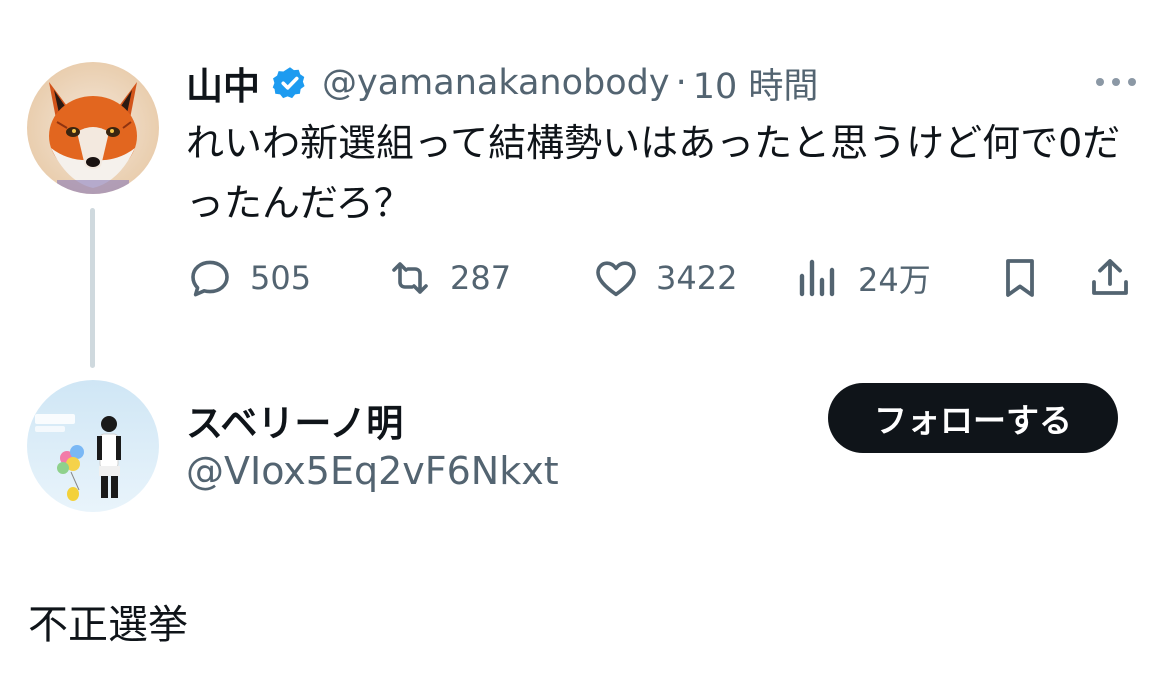 The height and width of the screenshot is (697, 1170). I want to click on reply-author-avatar, so click(93, 446).